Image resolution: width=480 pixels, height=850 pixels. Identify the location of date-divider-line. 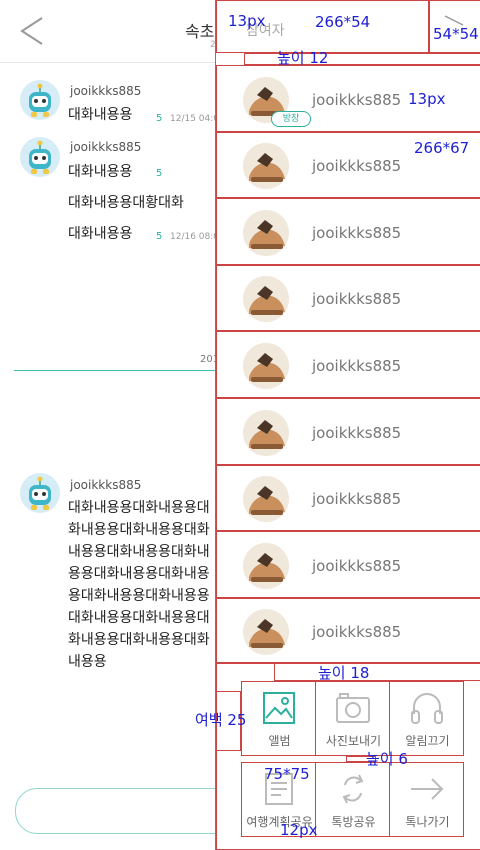
(116, 370).